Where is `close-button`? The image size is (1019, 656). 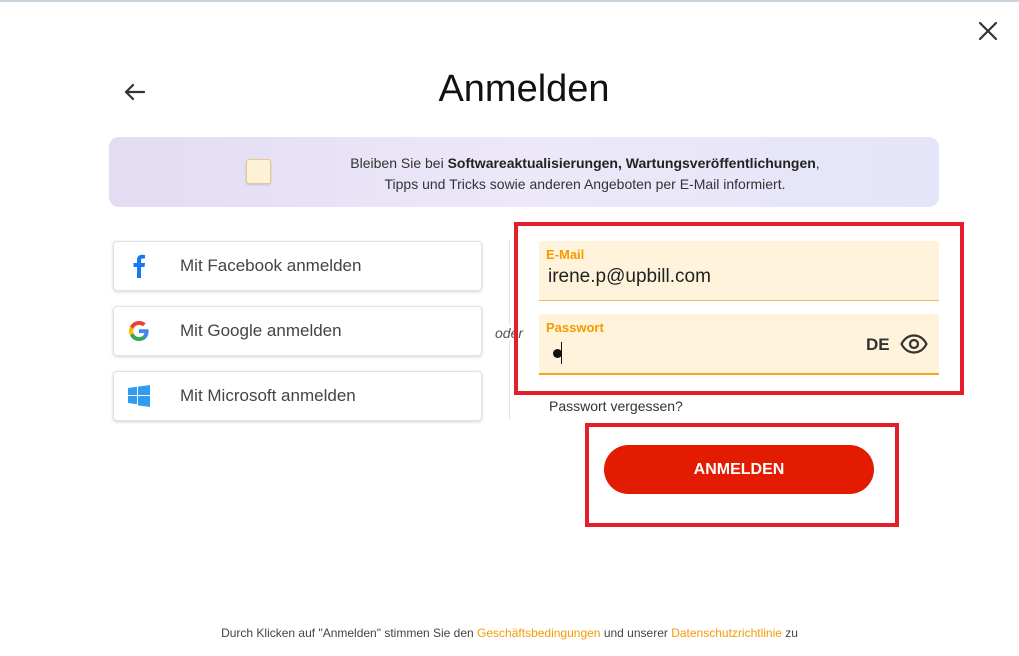
close-button is located at coordinates (988, 31).